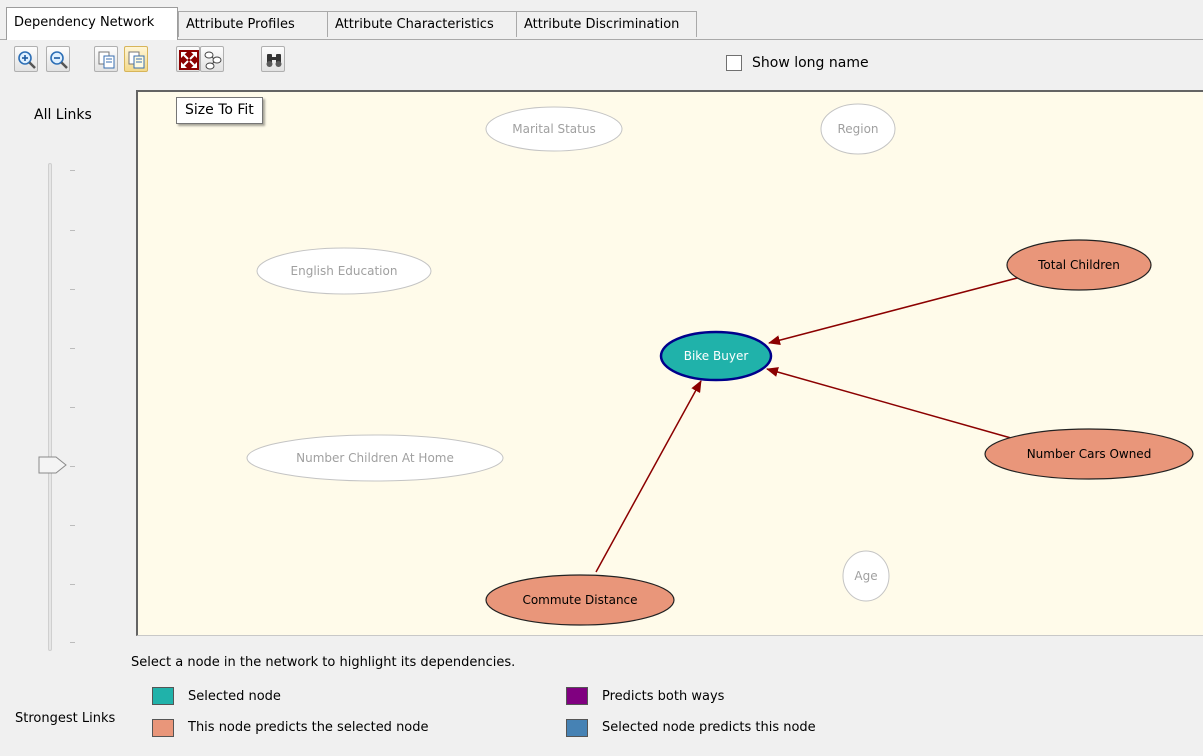 The width and height of the screenshot is (1203, 756). What do you see at coordinates (92, 23) in the screenshot?
I see `tab-dependency-network: Dependency Network` at bounding box center [92, 23].